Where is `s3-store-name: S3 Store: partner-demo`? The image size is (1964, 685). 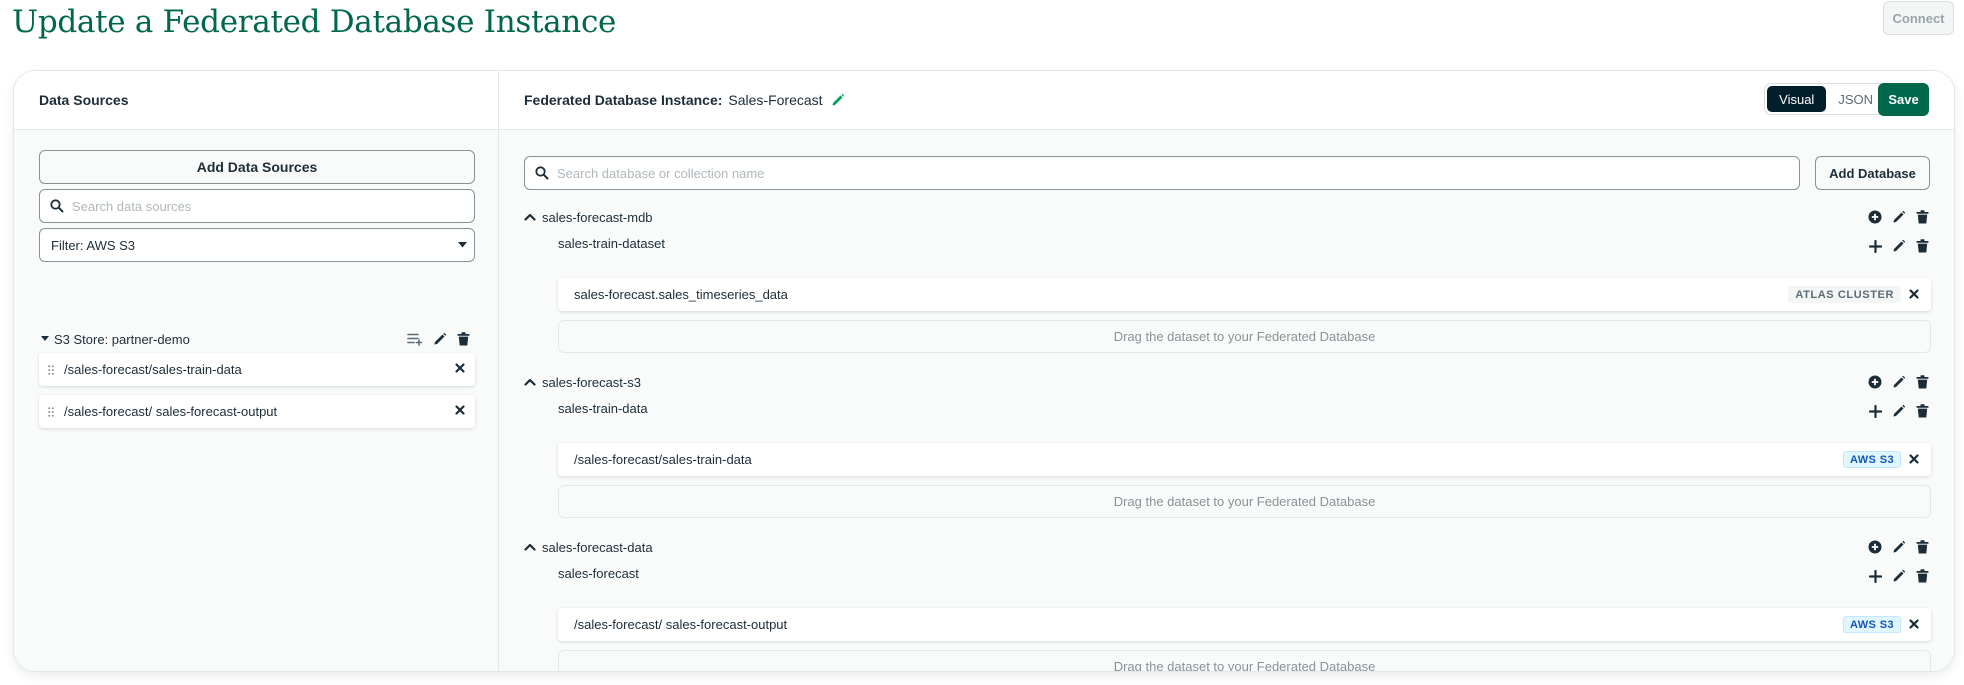 s3-store-name: S3 Store: partner-demo is located at coordinates (122, 339).